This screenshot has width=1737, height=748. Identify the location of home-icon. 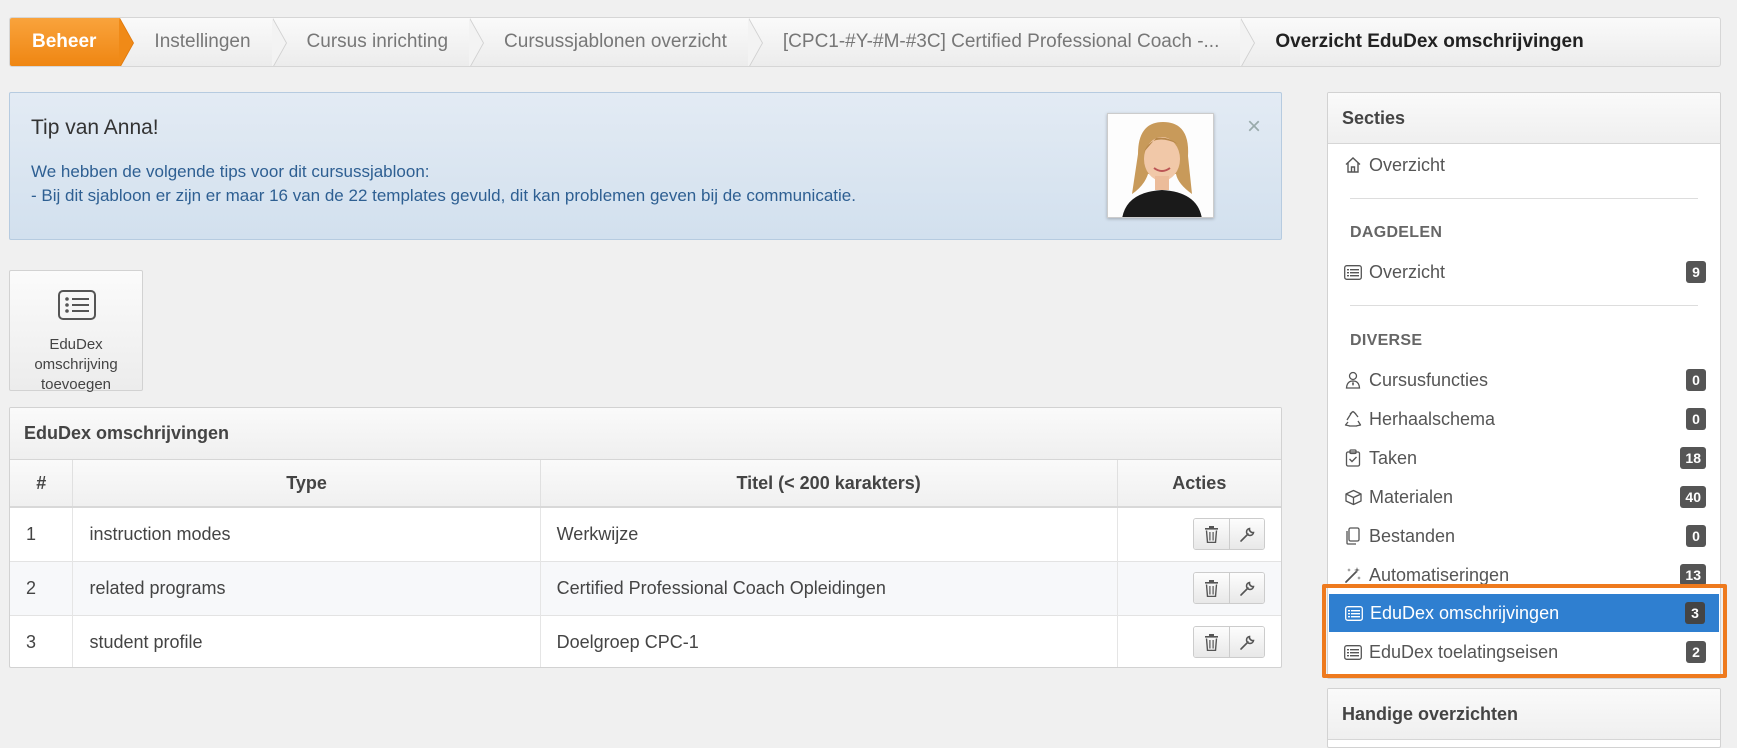
(1353, 165).